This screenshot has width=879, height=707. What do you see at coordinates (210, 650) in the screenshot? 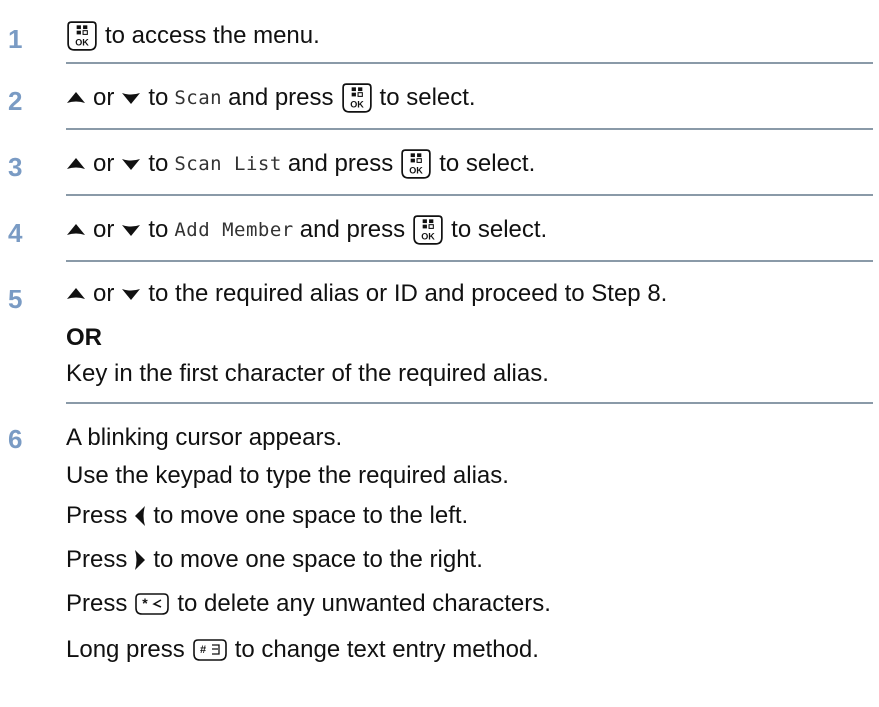
I see `hash-button-icon` at bounding box center [210, 650].